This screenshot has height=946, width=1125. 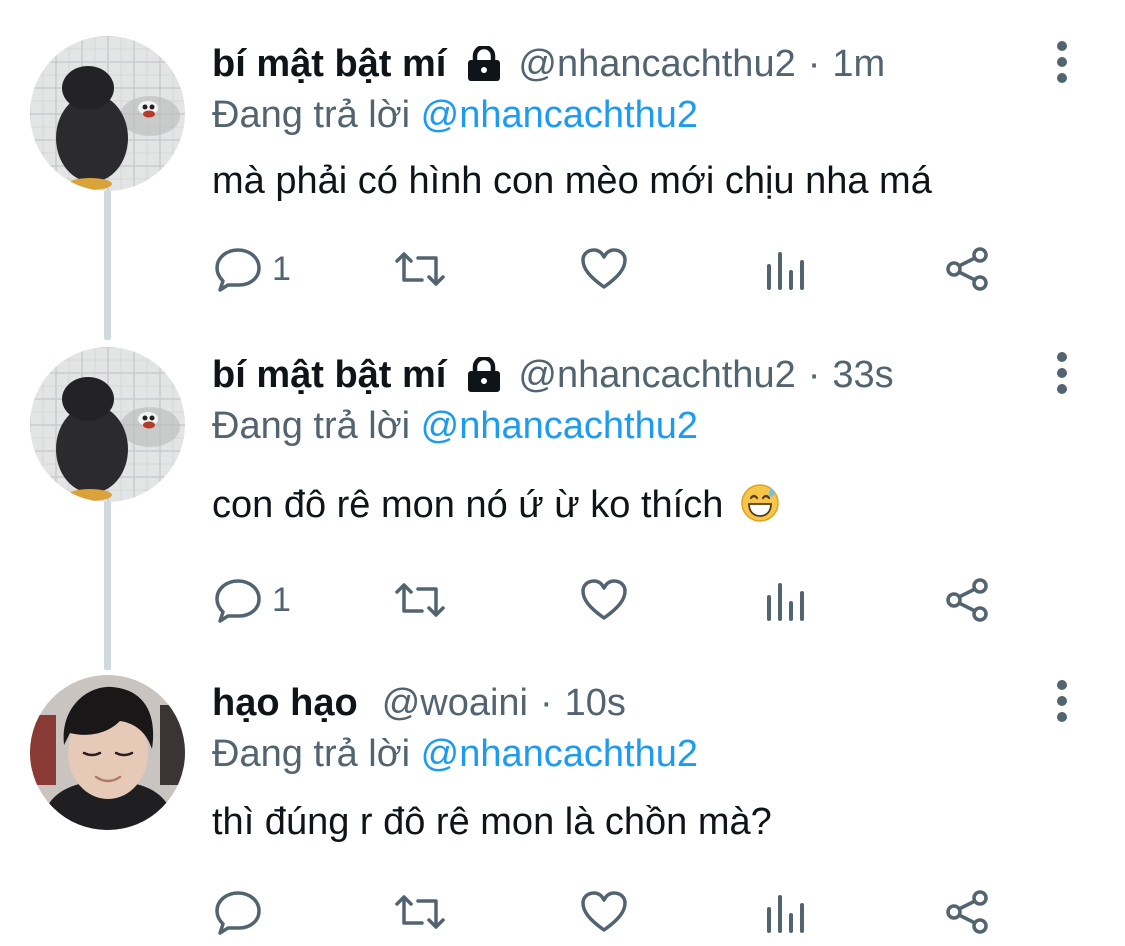 I want to click on tweet-text: con đô rê mon nó ứ ừ ko thích, so click(x=468, y=505).